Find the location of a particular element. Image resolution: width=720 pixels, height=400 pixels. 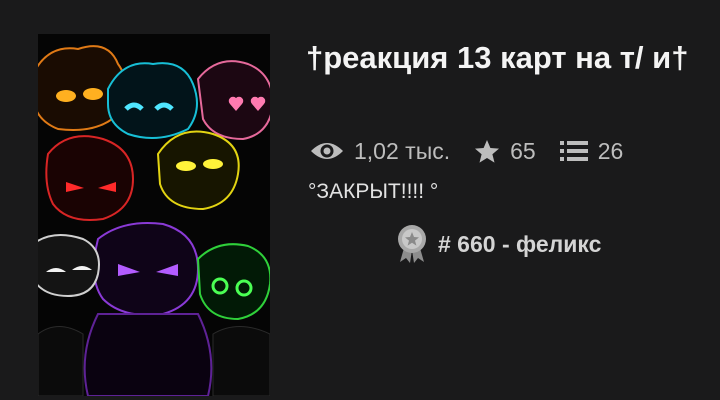

views-stat: 1,02 тыс. is located at coordinates (380, 151).